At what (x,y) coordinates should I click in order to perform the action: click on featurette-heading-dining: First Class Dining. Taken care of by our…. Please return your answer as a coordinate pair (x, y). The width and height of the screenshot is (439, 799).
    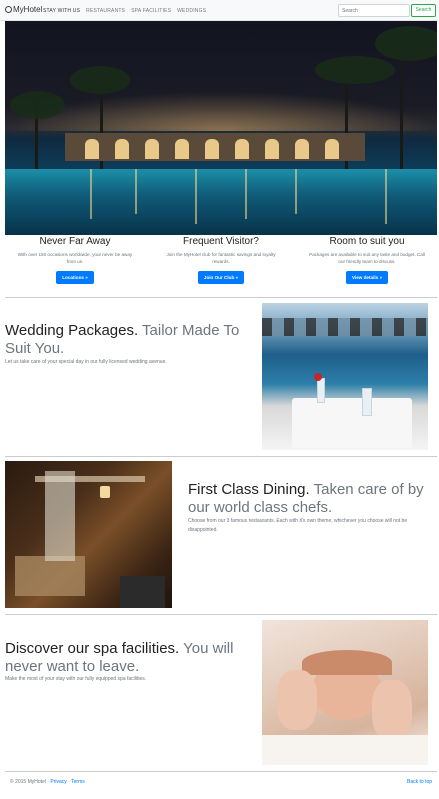
    Looking at the image, I should click on (306, 498).